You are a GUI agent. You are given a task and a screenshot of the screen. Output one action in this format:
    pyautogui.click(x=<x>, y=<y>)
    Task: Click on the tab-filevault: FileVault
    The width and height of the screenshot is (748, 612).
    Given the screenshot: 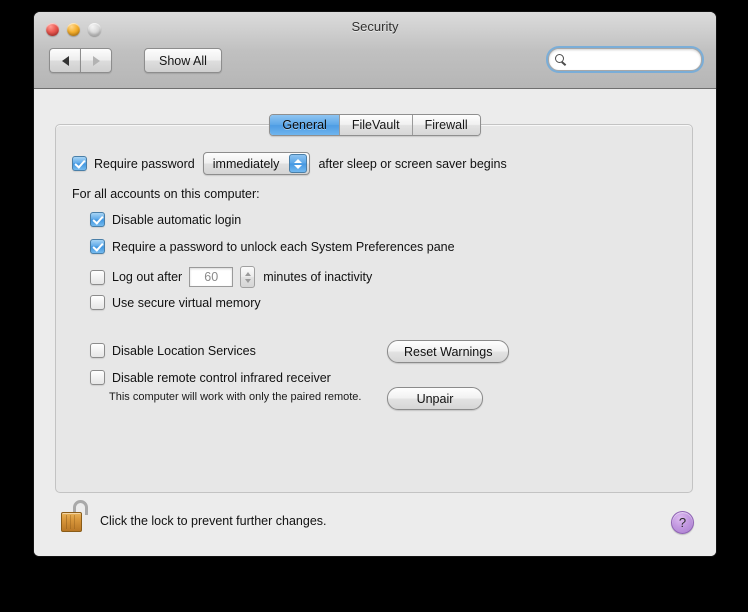 What is the action you would take?
    pyautogui.click(x=376, y=125)
    